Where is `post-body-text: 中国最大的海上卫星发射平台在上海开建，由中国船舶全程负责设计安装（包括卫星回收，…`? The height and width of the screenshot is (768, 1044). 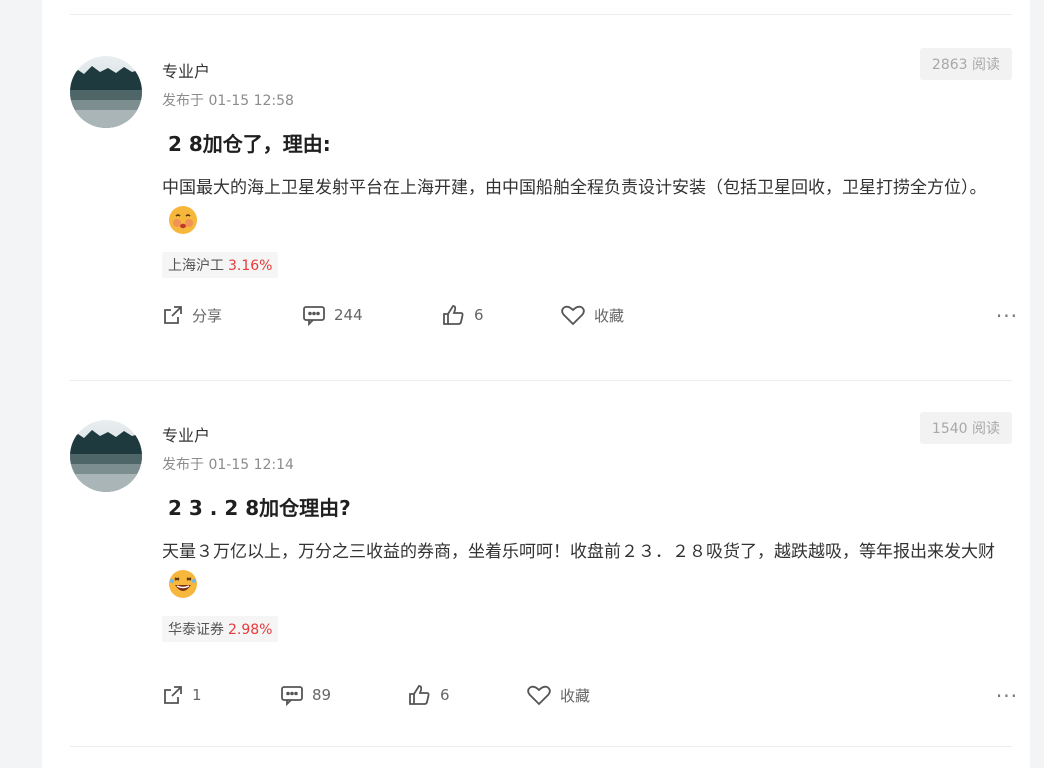
post-body-text: 中国最大的海上卫星发射平台在上海开建，由中国船舶全程负责设计安装（包括卫星回收，… is located at coordinates (574, 188).